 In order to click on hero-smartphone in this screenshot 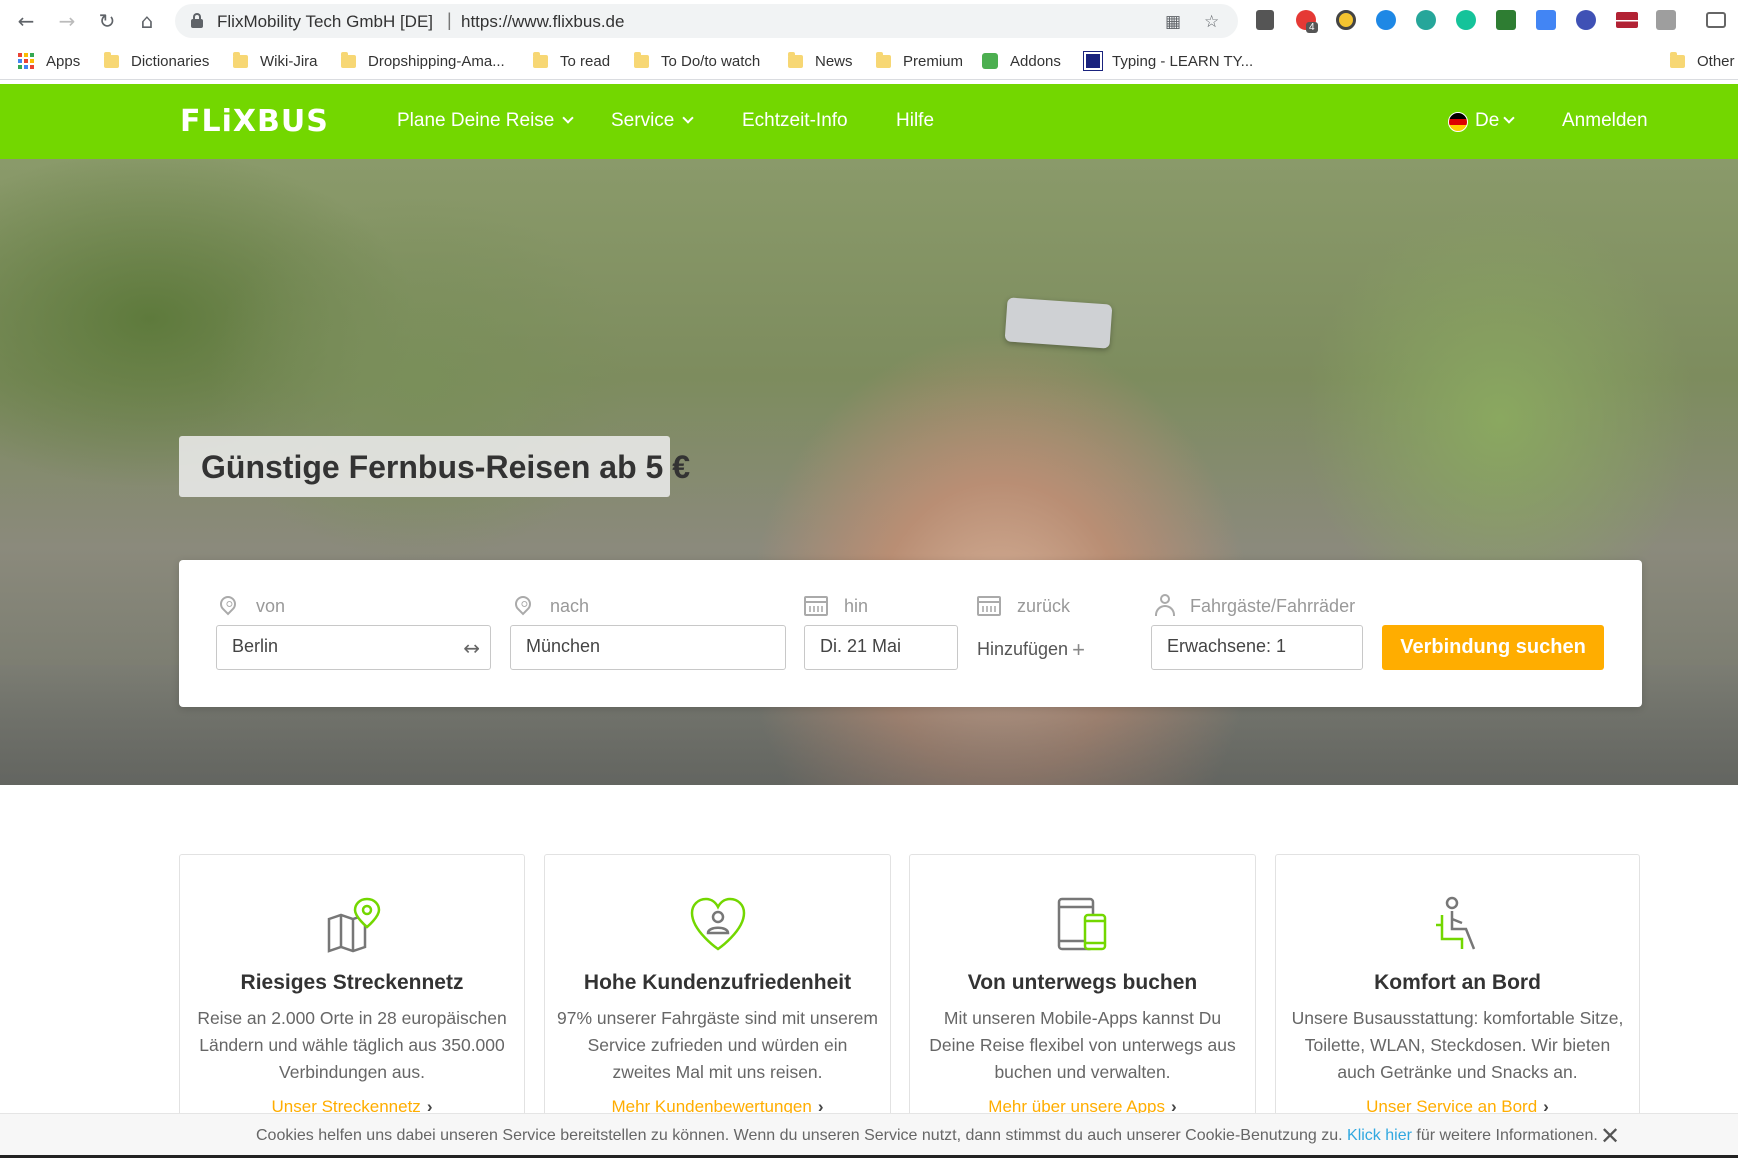, I will do `click(1058, 323)`.